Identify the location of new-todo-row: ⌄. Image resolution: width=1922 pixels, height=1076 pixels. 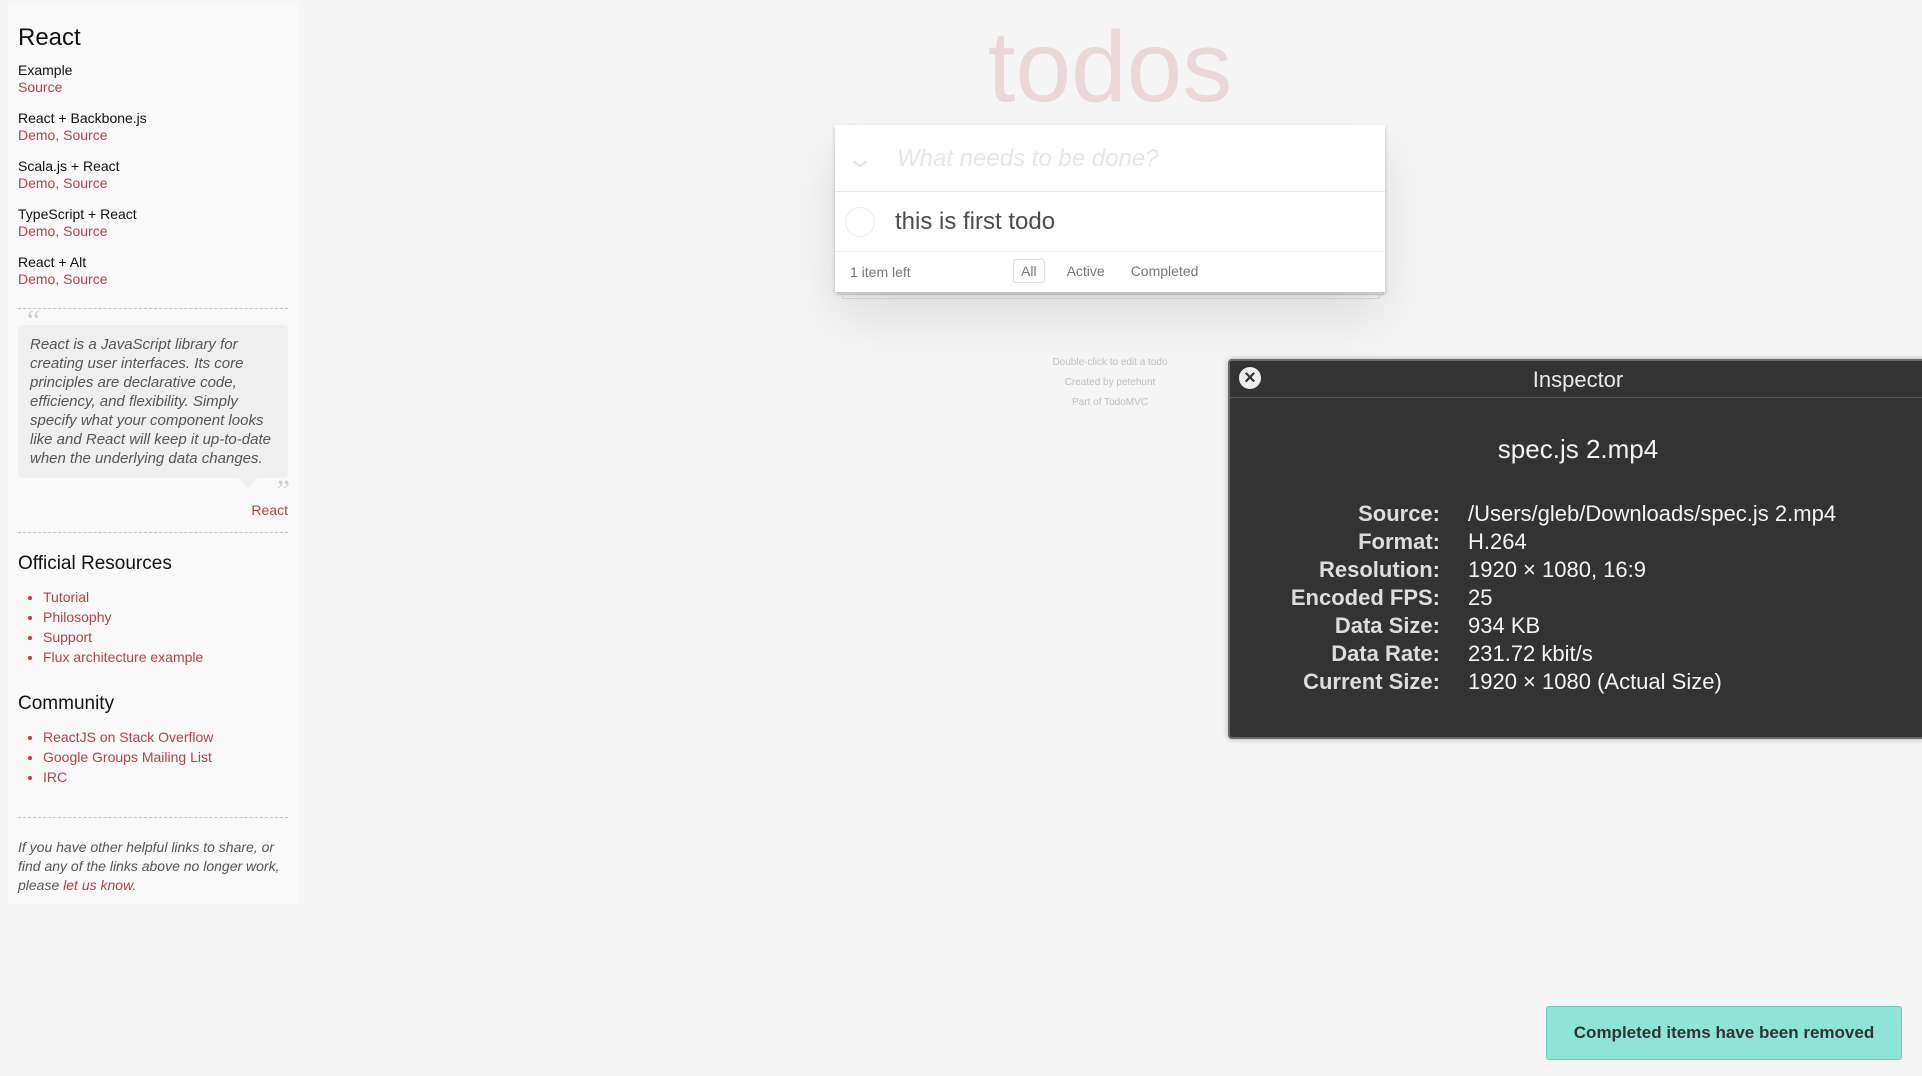
(1110, 158).